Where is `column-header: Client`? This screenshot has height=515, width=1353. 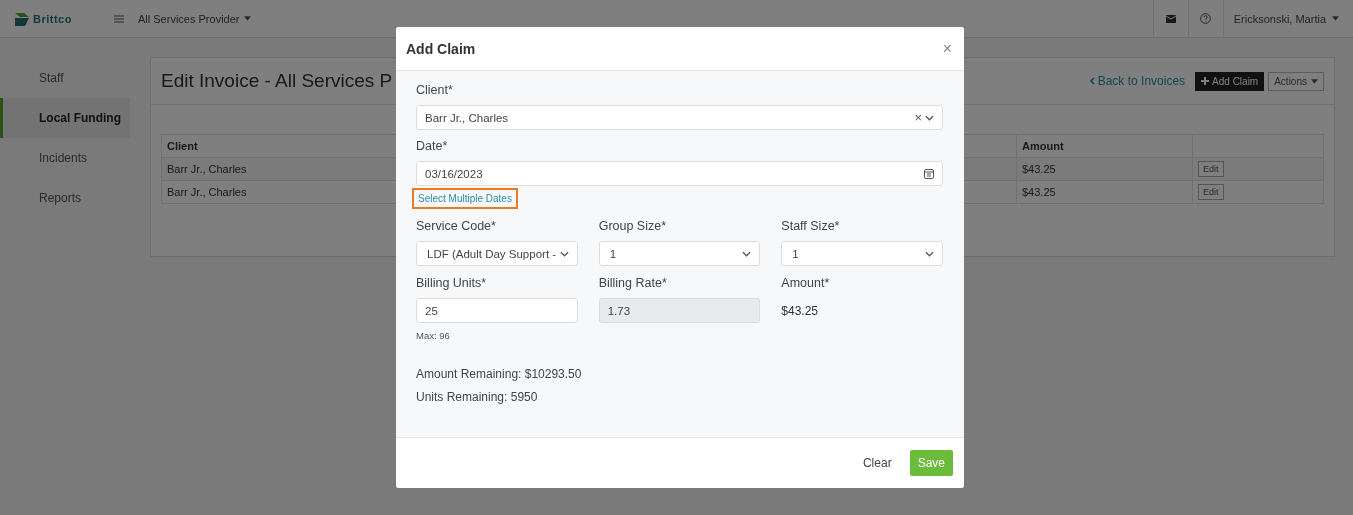
column-header: Client is located at coordinates (182, 146).